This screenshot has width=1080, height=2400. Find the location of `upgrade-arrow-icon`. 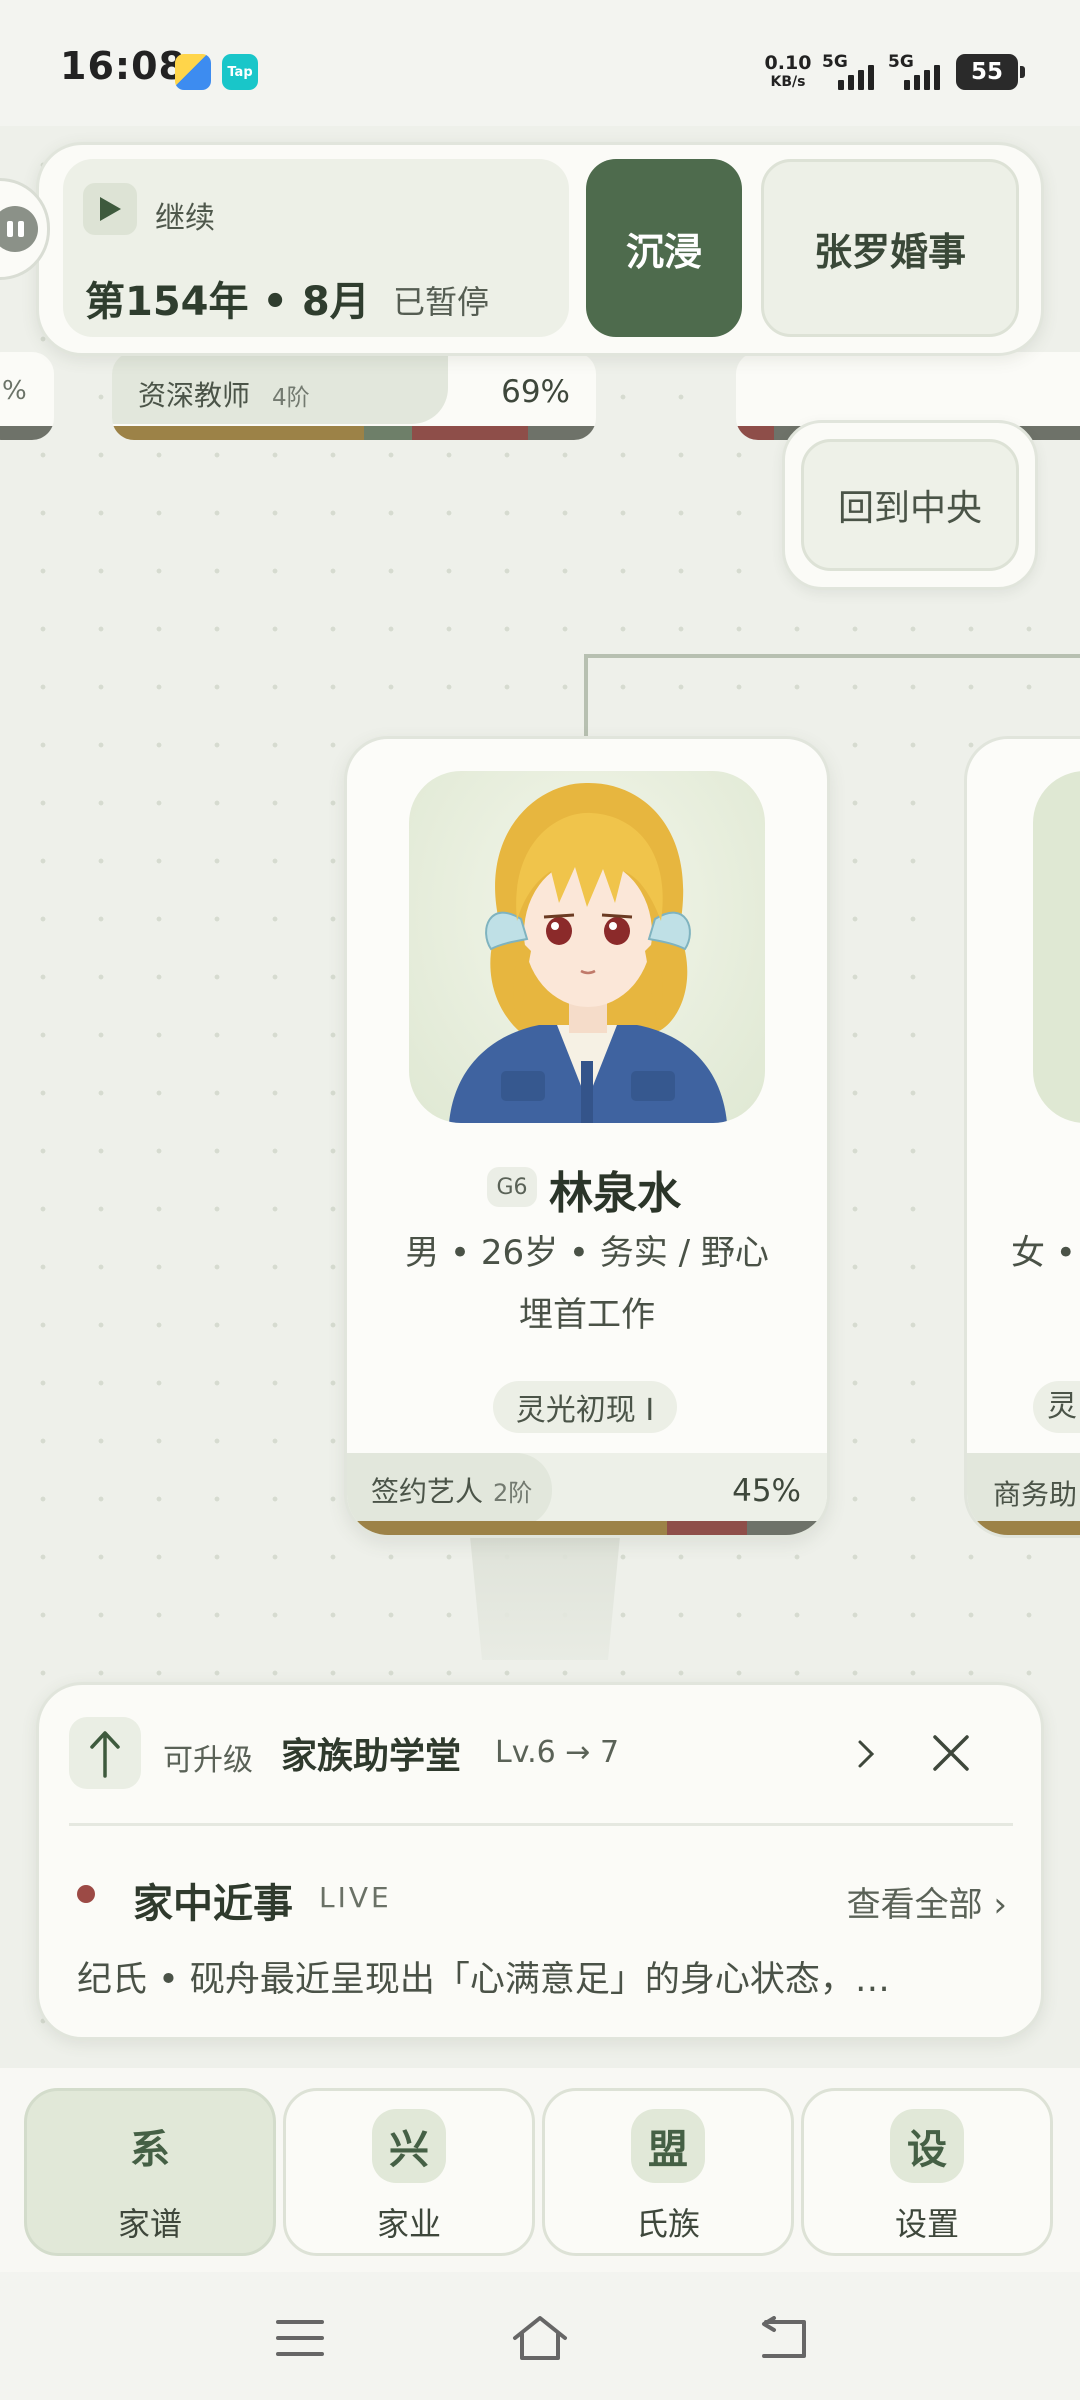

upgrade-arrow-icon is located at coordinates (105, 1753).